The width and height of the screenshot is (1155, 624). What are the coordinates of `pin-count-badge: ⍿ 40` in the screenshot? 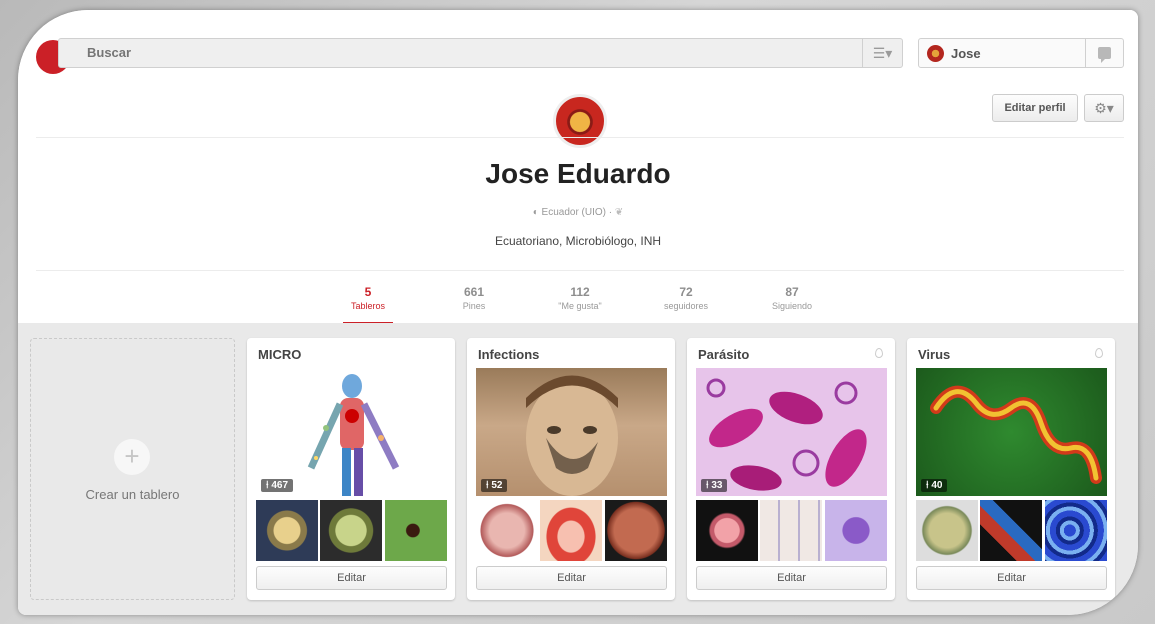 It's located at (934, 485).